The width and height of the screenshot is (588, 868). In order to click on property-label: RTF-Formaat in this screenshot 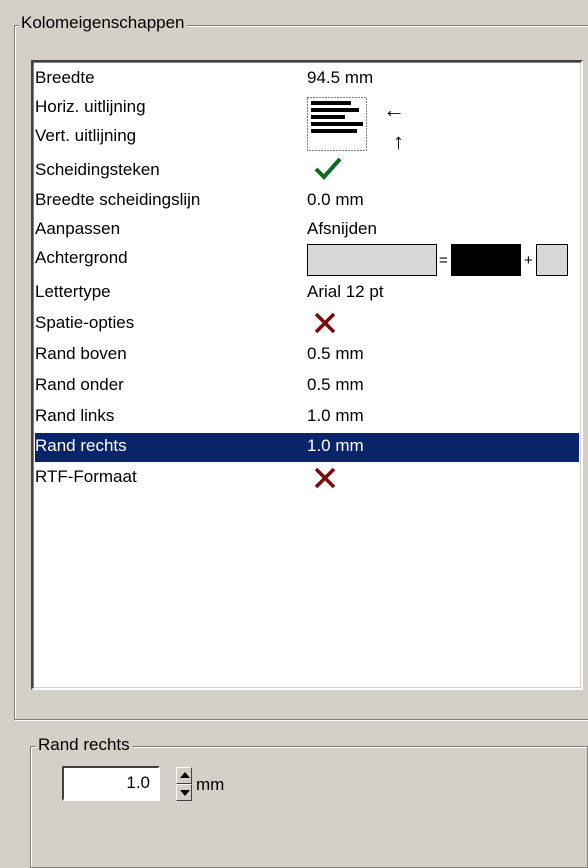, I will do `click(86, 476)`.